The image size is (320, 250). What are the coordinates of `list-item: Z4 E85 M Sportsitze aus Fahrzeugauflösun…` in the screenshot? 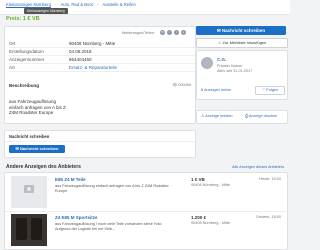 It's located at (146, 230).